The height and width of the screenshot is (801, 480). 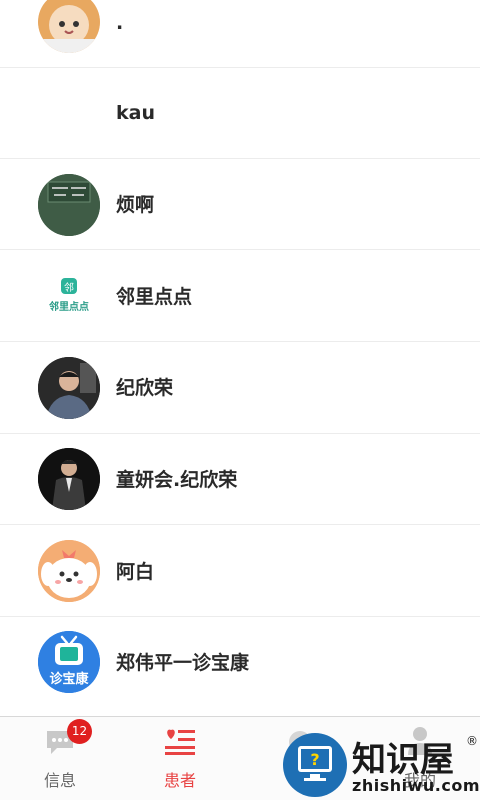 What do you see at coordinates (135, 205) in the screenshot?
I see `contact-name: 烦啊` at bounding box center [135, 205].